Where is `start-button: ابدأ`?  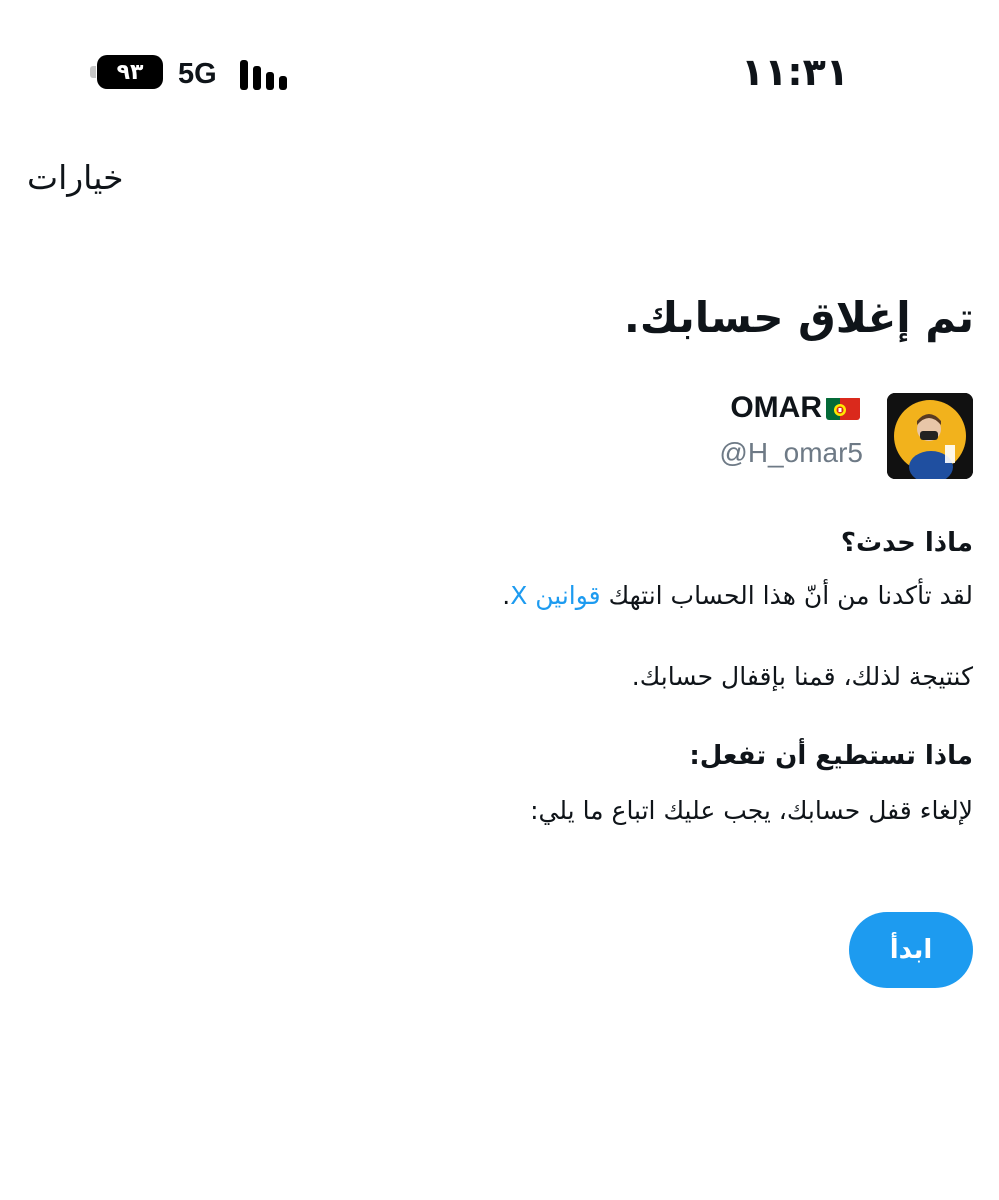 start-button: ابدأ is located at coordinates (911, 950).